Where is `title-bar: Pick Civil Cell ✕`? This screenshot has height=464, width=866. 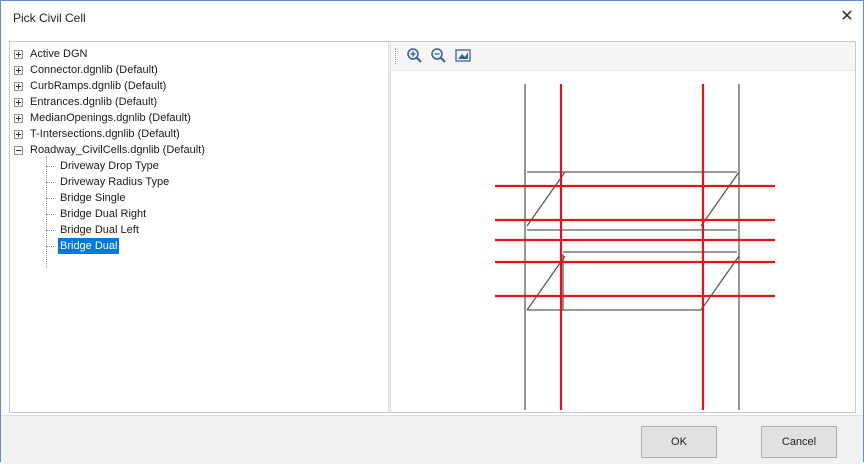 title-bar: Pick Civil Cell ✕ is located at coordinates (432, 18).